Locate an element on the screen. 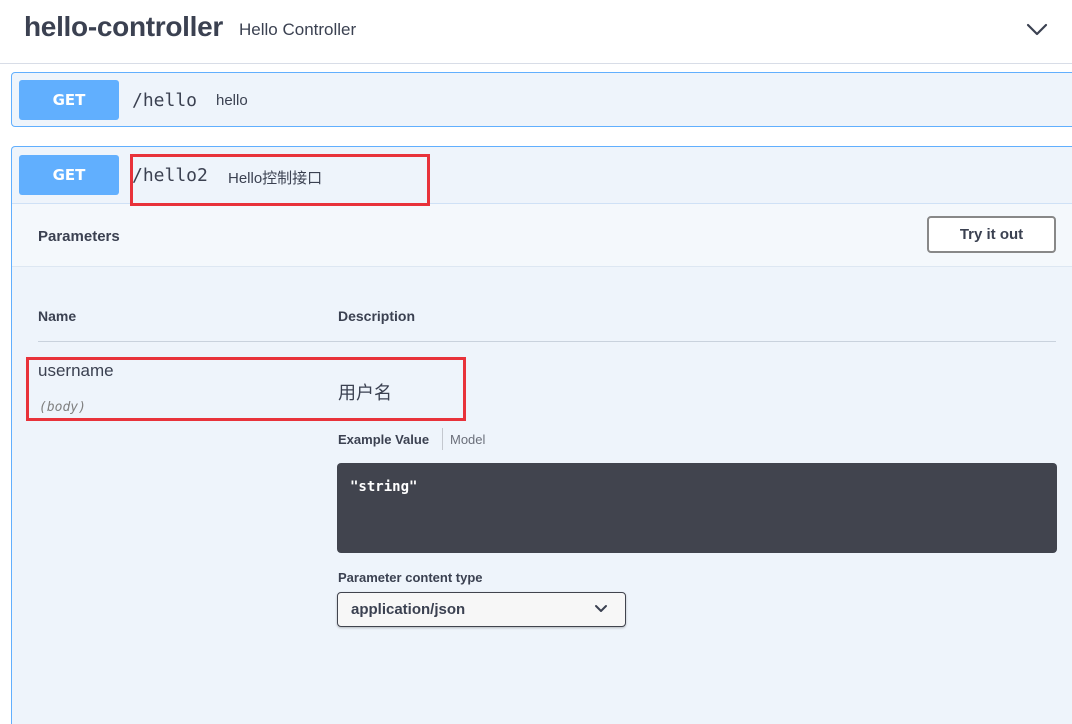  opblock-get-hello: GET /hello hello is located at coordinates (541, 99).